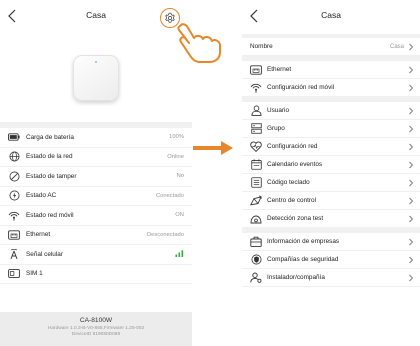 The width and height of the screenshot is (420, 346). Describe the element at coordinates (303, 259) in the screenshot. I see `settings-label: Compañías de seguridad` at that location.